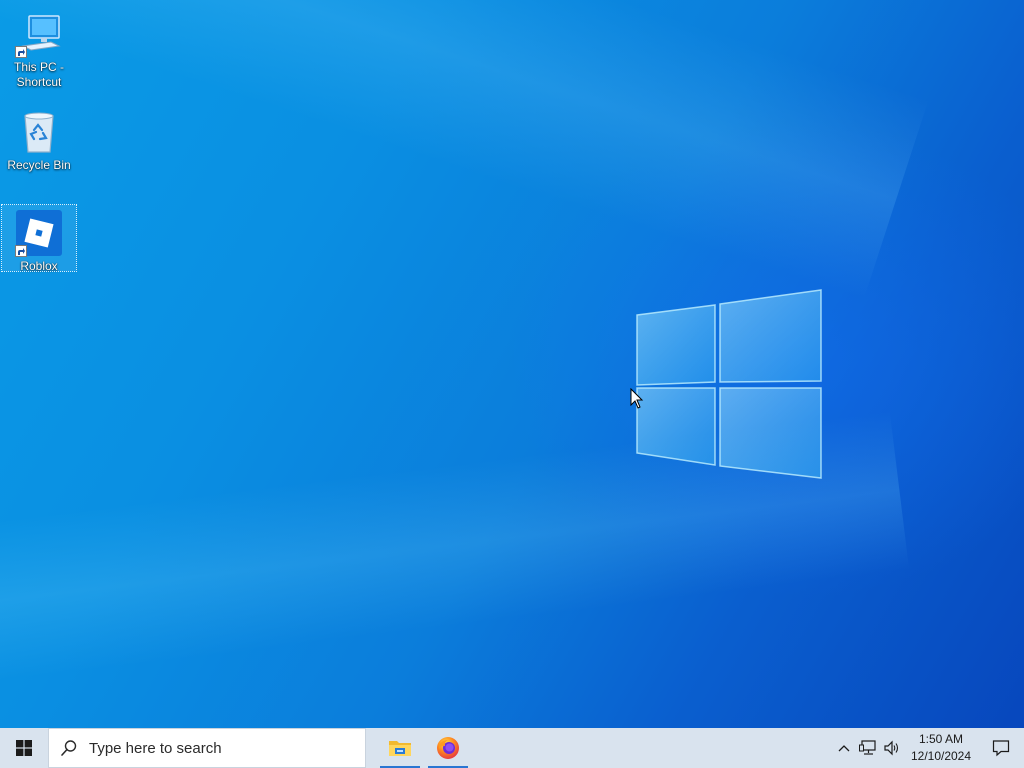 This screenshot has height=768, width=1024. What do you see at coordinates (941, 756) in the screenshot?
I see `clock-date: 12/10/2024` at bounding box center [941, 756].